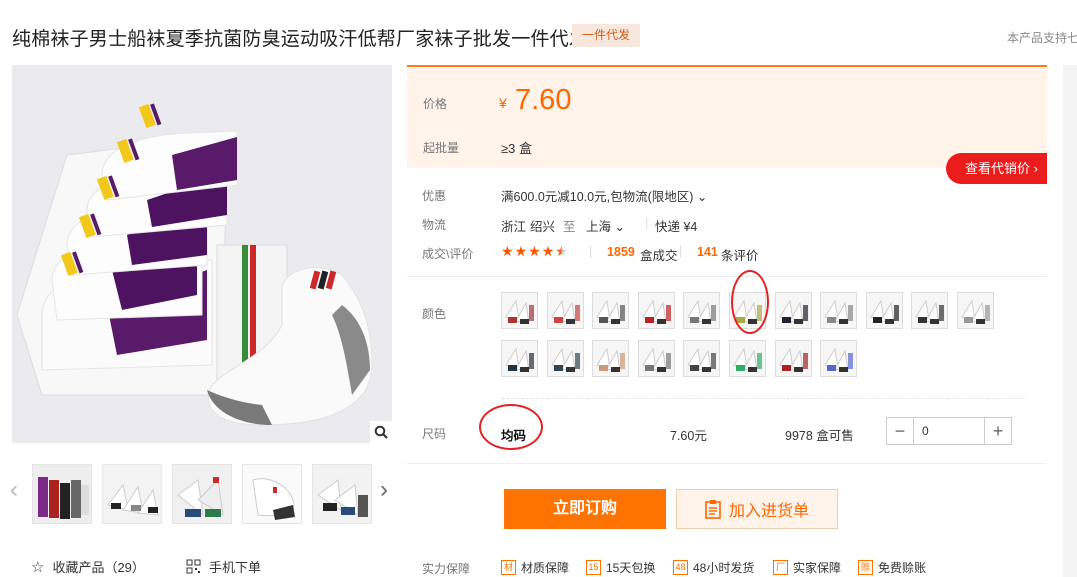 This screenshot has height=577, width=1077. What do you see at coordinates (508, 567) in the screenshot?
I see `material-icon: 材` at bounding box center [508, 567].